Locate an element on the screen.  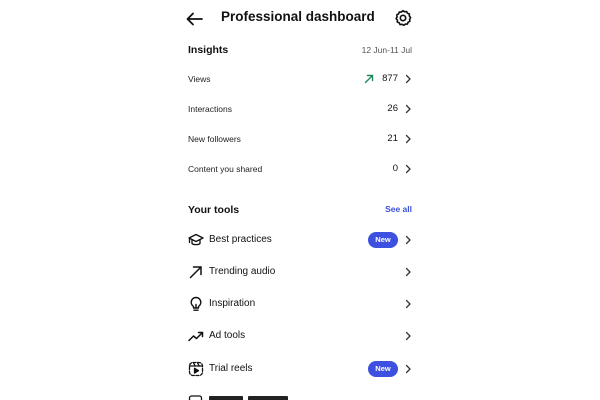
trend-up-icon is located at coordinates (369, 79).